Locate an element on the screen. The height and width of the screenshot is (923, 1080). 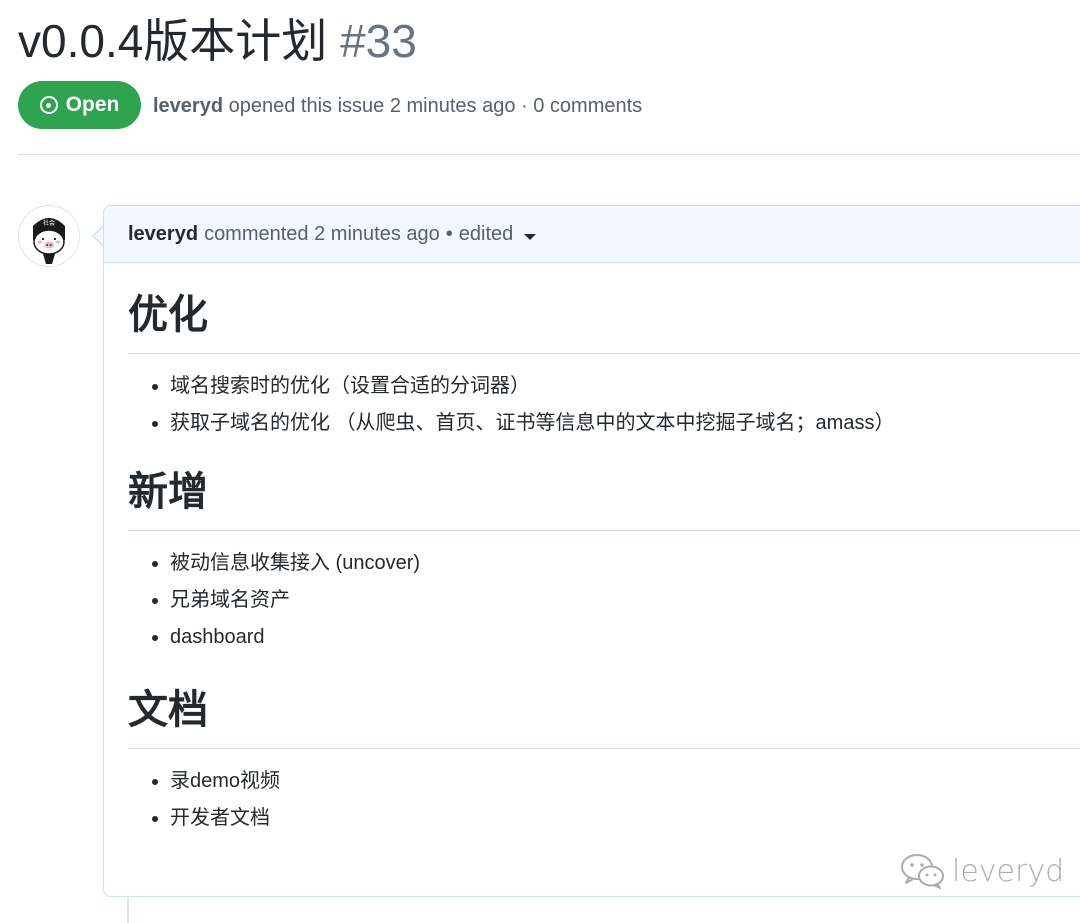
caret-down-icon is located at coordinates (530, 236).